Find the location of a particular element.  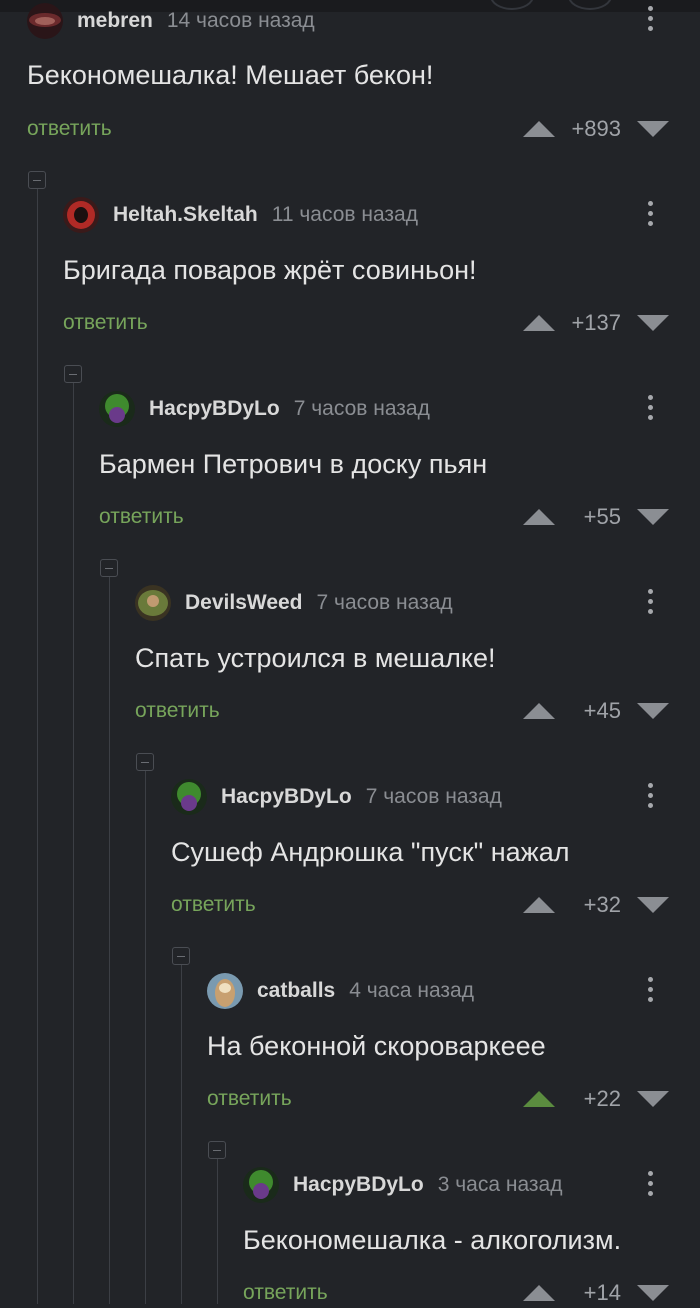

username: DevilsWeed is located at coordinates (244, 603).